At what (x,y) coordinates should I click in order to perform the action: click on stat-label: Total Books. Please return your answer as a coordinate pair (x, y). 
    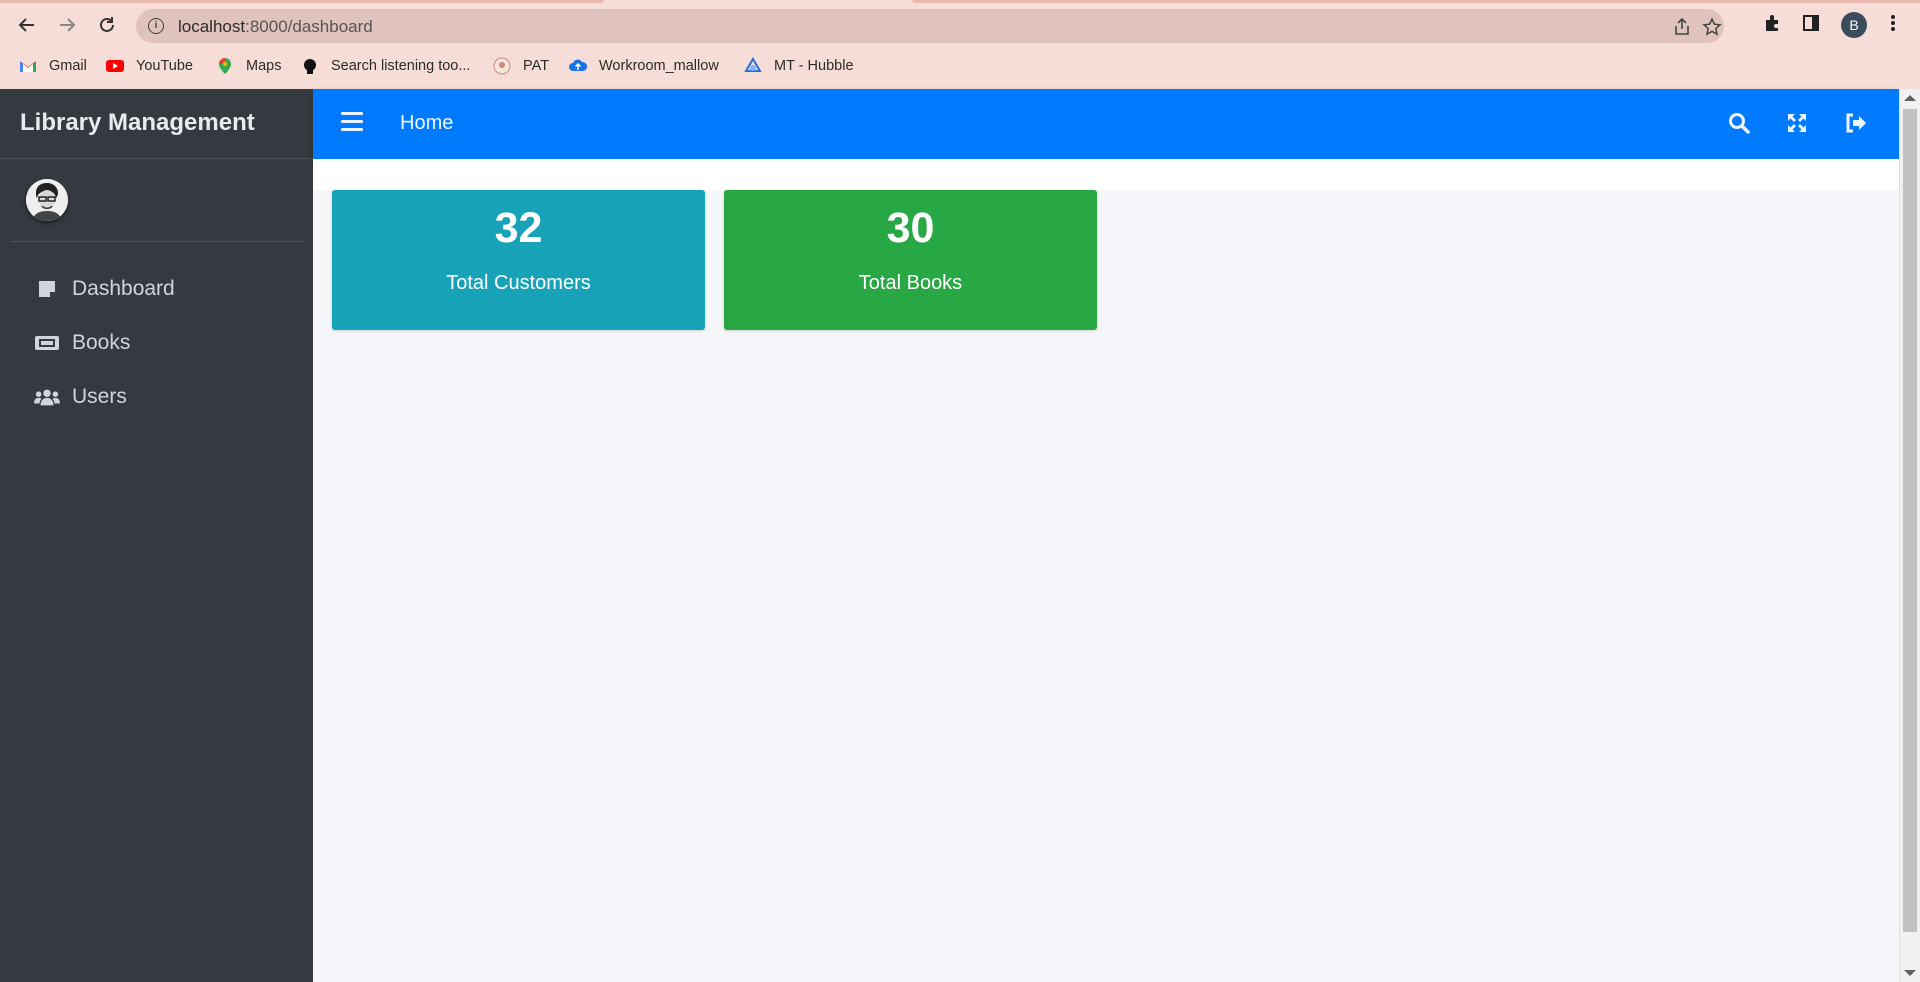
    Looking at the image, I should click on (910, 283).